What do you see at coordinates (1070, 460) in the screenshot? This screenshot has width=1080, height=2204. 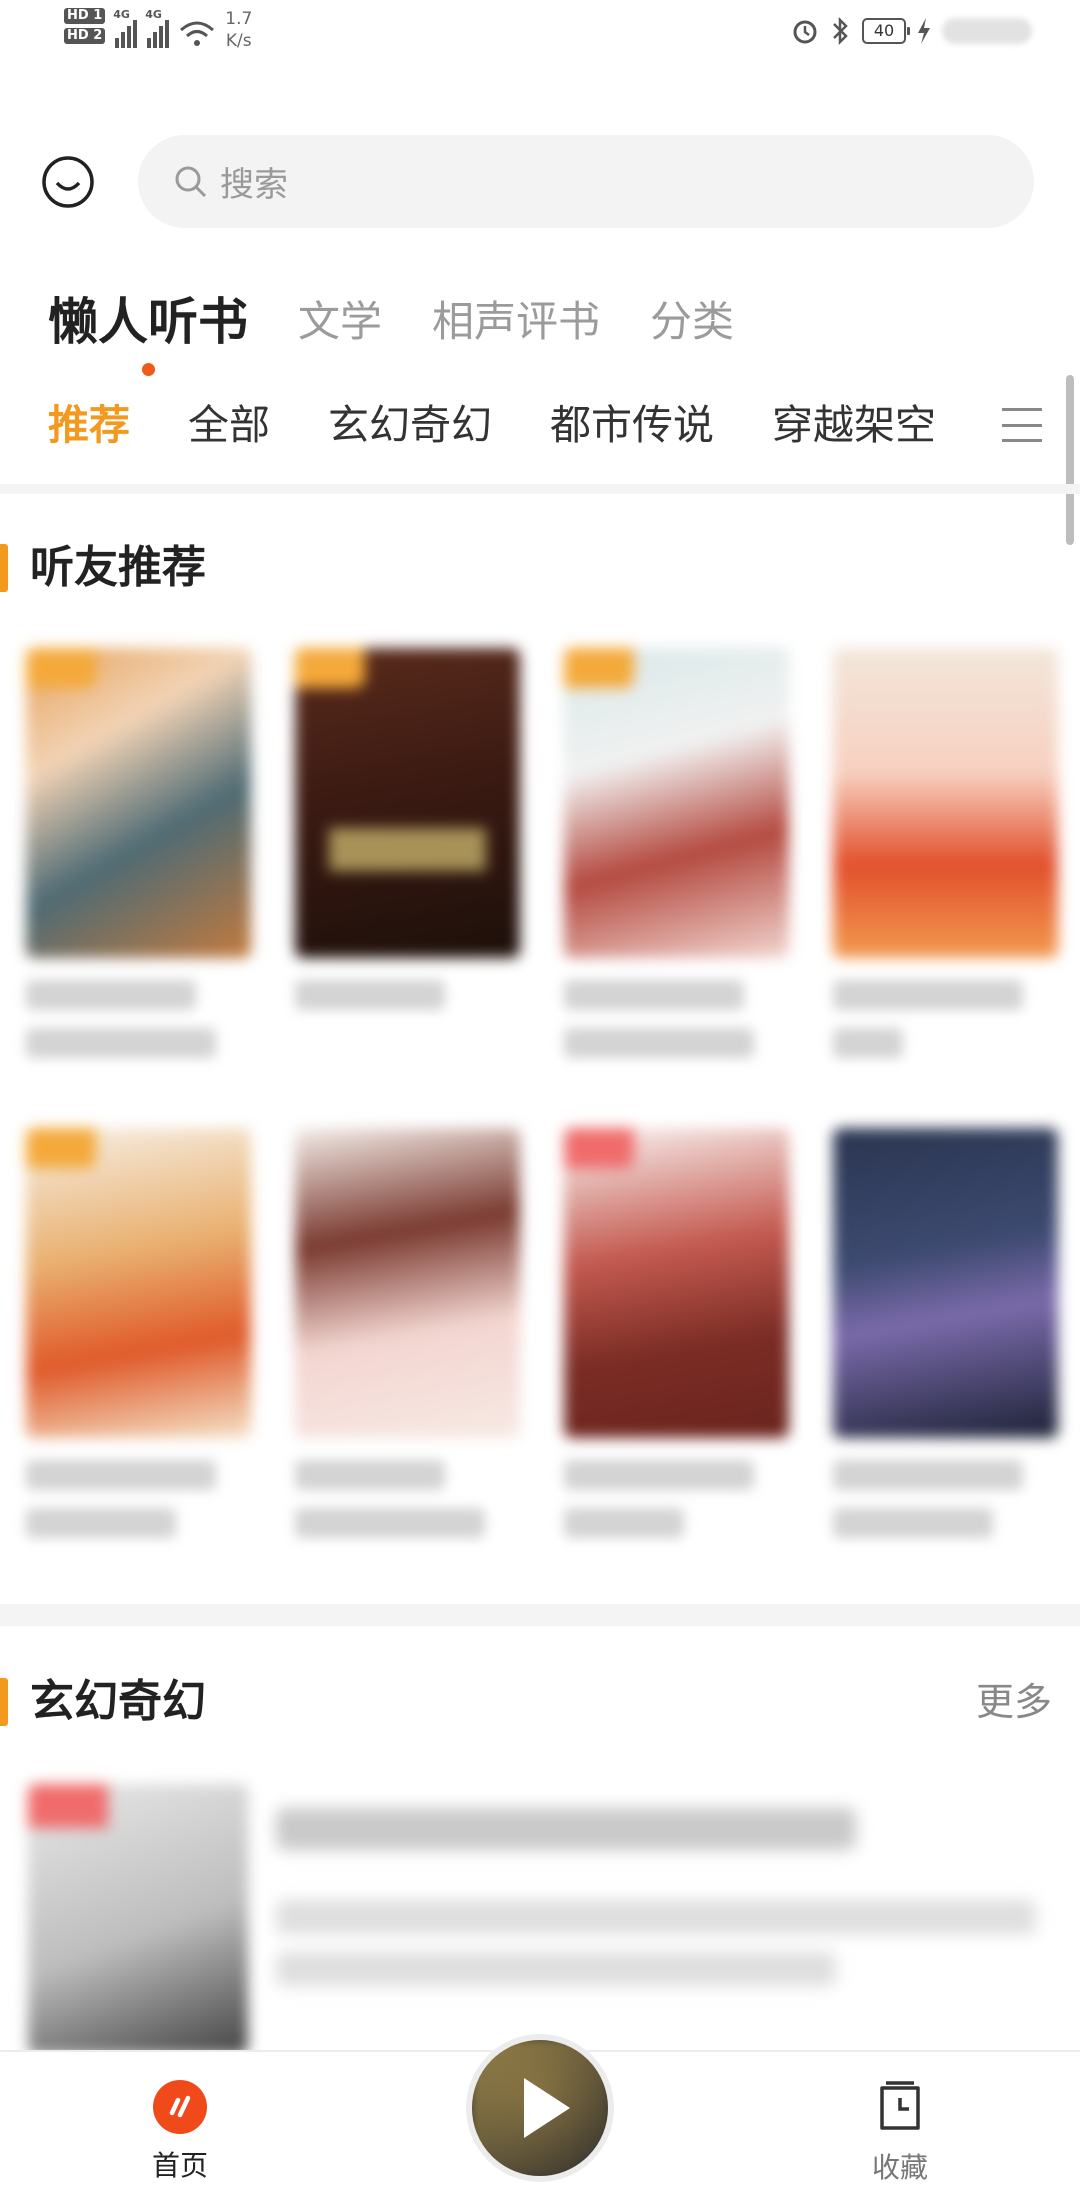 I see `scrollbar` at bounding box center [1070, 460].